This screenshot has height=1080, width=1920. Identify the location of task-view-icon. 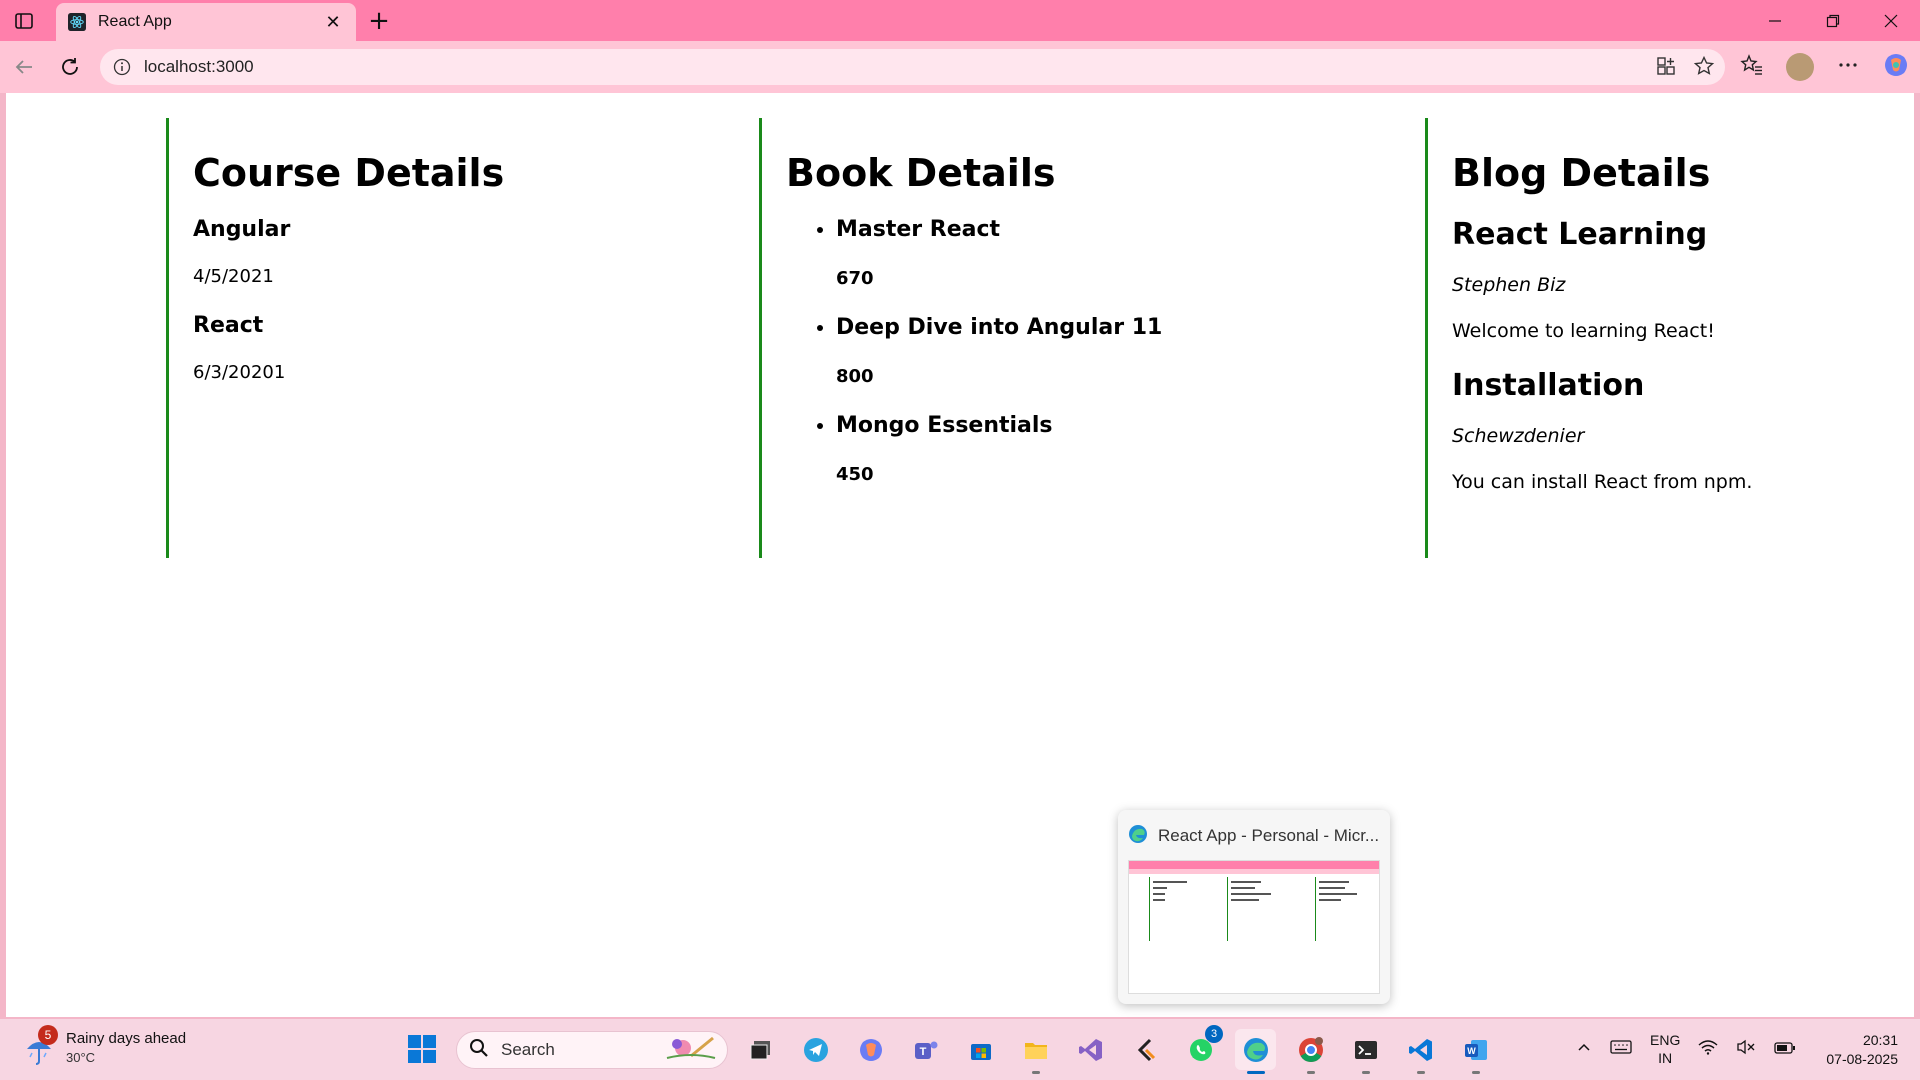
(760, 1049).